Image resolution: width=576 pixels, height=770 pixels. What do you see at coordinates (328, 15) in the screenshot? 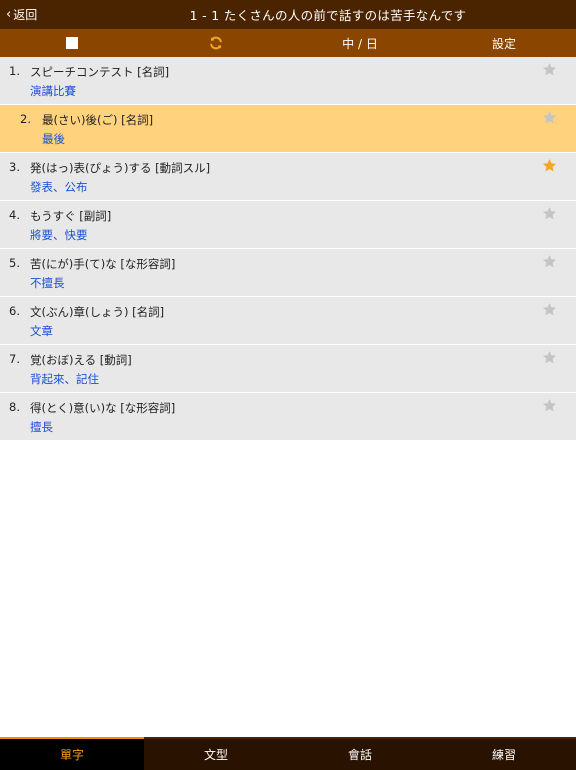
I see `page-title: 1 - 1 たくさんの人の前で話すのは苦手なんです` at bounding box center [328, 15].